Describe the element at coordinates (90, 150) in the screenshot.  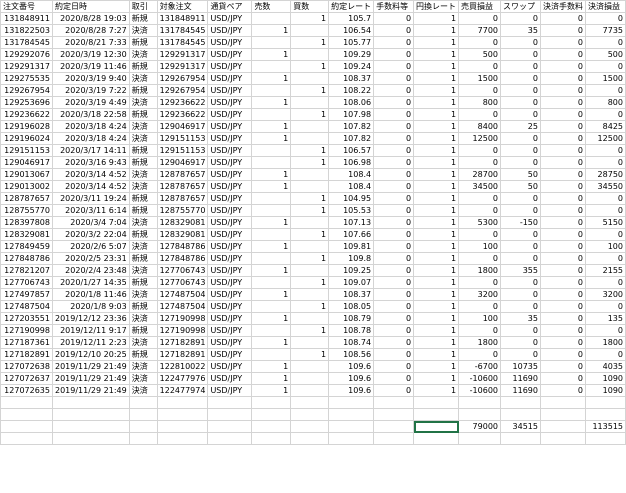
I see `cell: 2020/3/17 14:11` at that location.